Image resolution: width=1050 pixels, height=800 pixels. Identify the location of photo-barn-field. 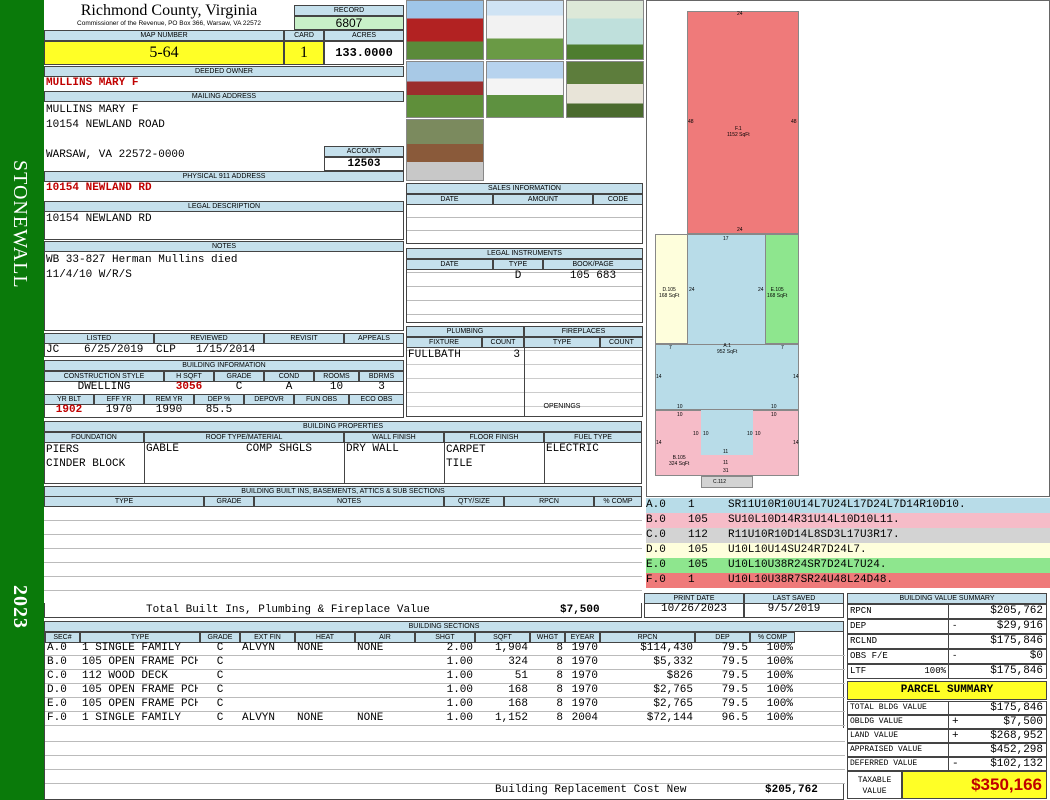
(445, 89).